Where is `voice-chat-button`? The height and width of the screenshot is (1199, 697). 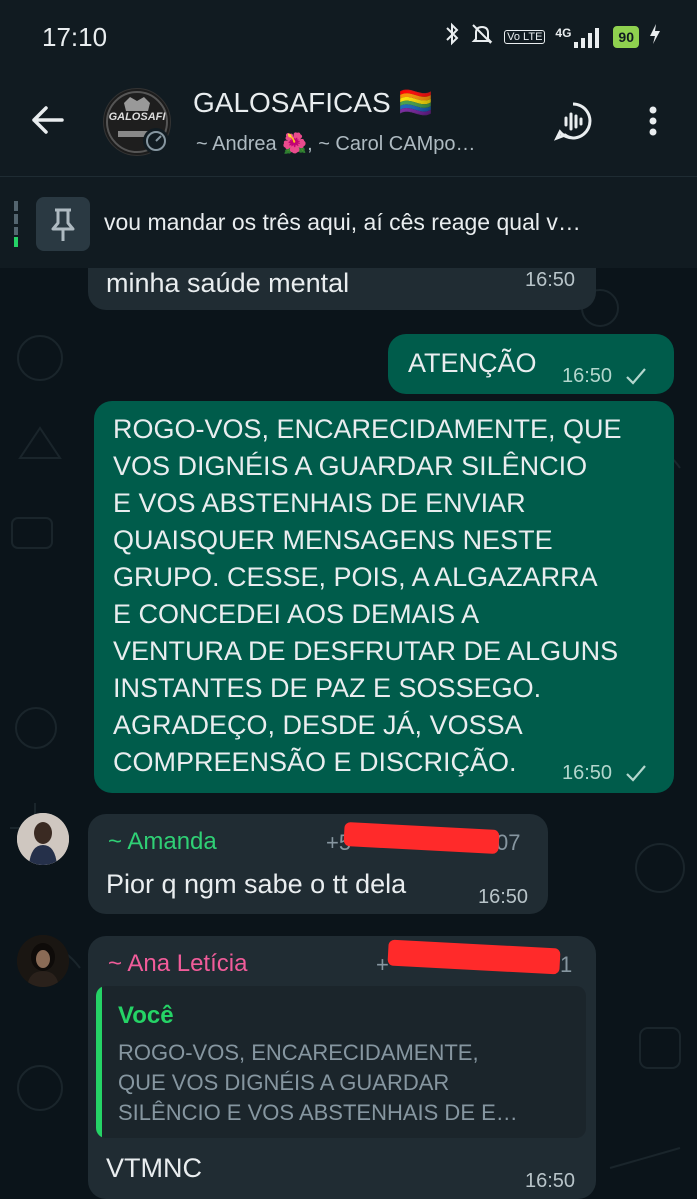 voice-chat-button is located at coordinates (573, 121).